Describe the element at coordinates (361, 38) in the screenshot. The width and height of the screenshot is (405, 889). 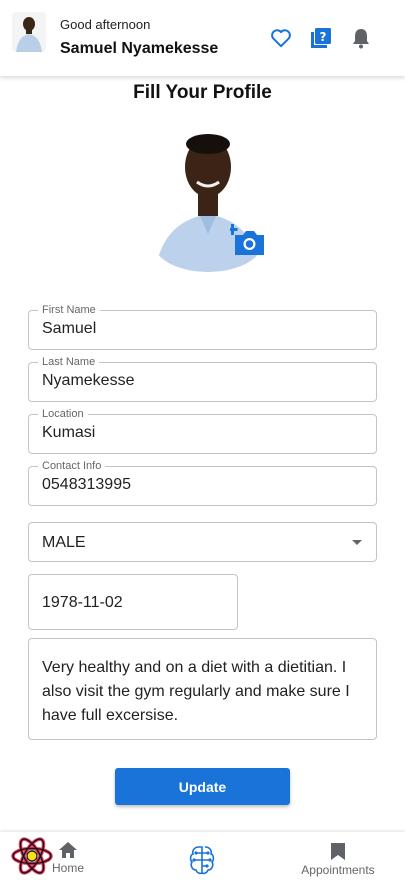
I see `bell-icon` at that location.